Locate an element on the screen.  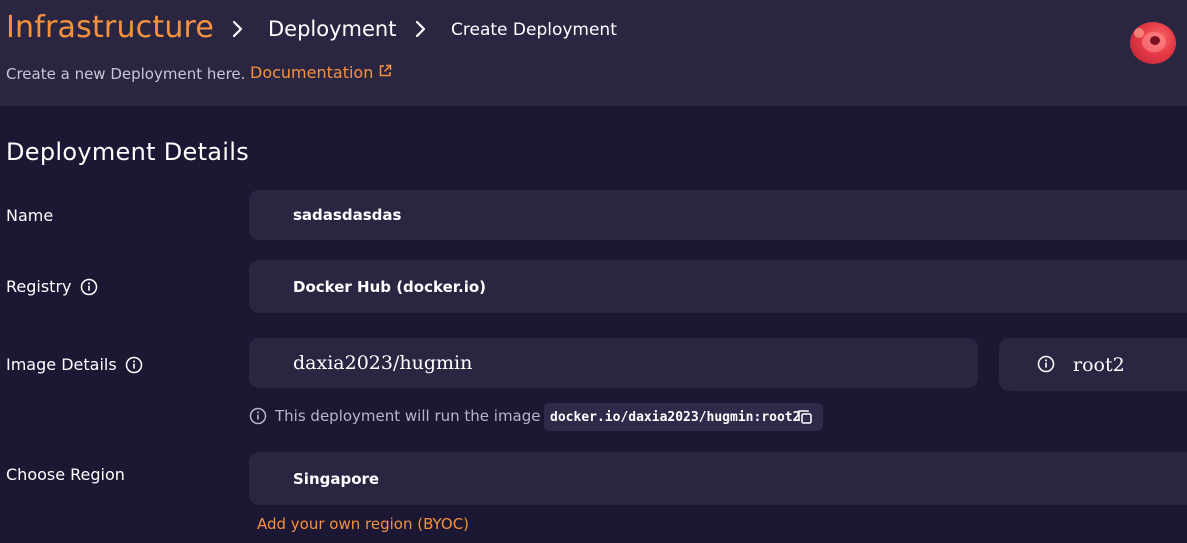
image-details-label-text: Image Details is located at coordinates (61, 364).